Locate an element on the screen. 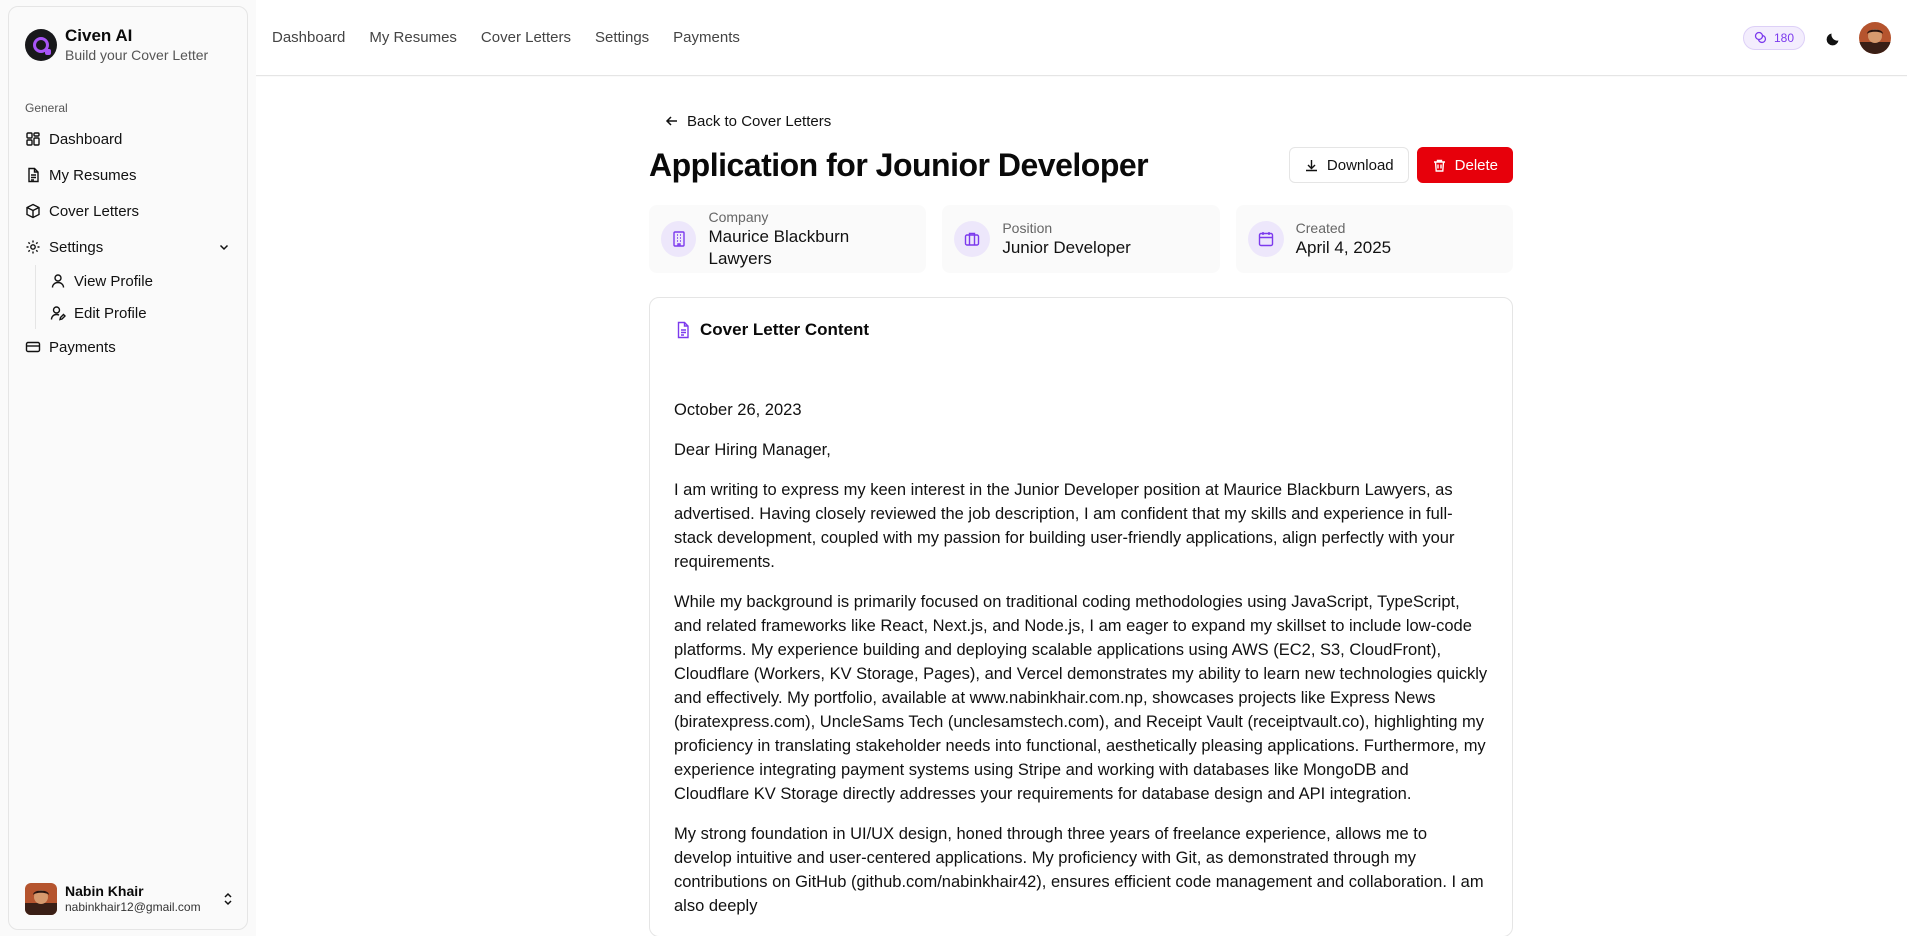 The image size is (1907, 936). download-icon is located at coordinates (1311, 165).